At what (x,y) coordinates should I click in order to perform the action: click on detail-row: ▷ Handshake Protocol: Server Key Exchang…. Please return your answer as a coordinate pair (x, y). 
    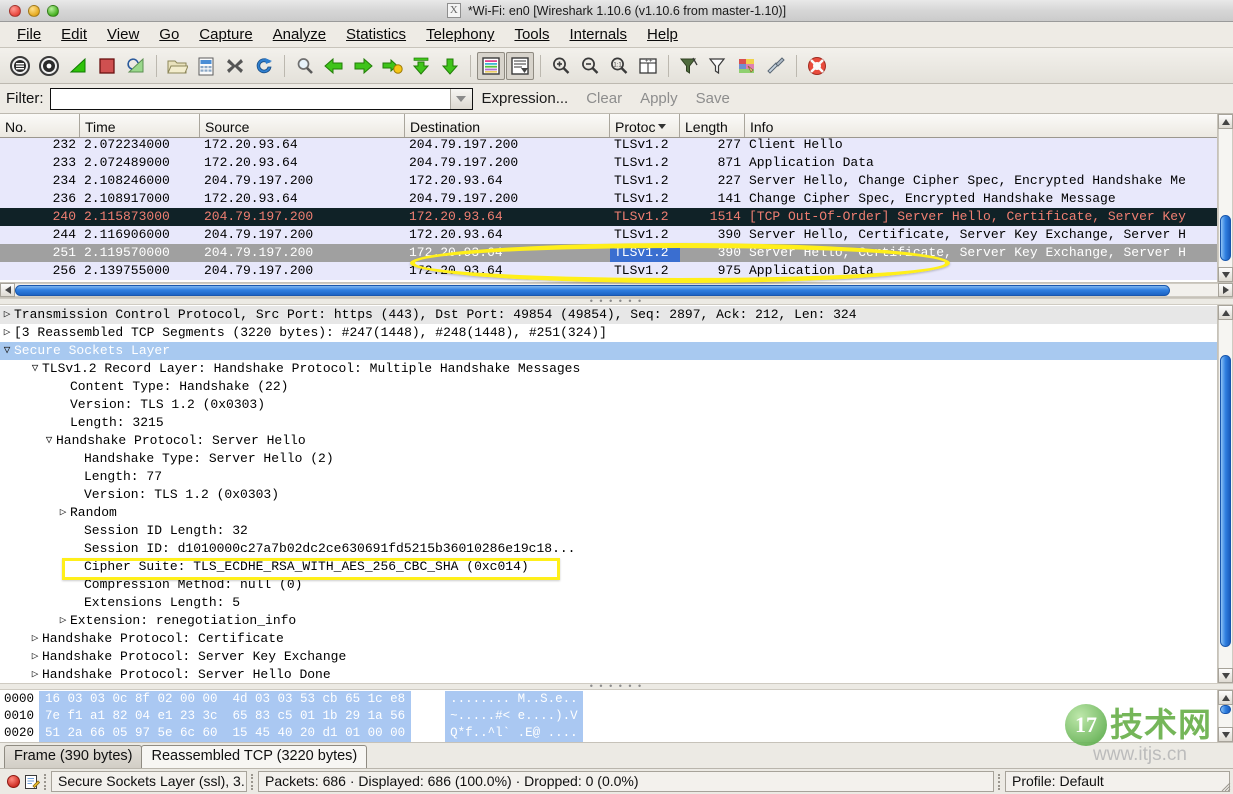
    Looking at the image, I should click on (608, 657).